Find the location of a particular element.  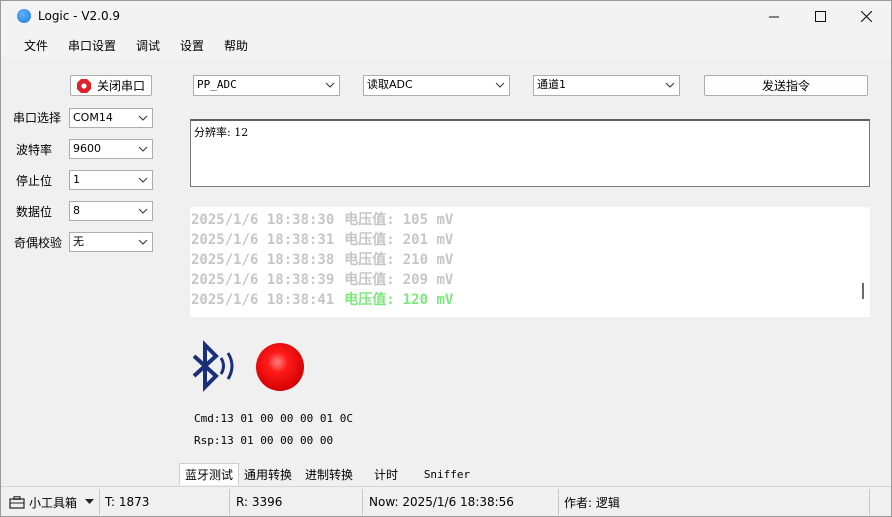

port-select: COM14 is located at coordinates (111, 118).